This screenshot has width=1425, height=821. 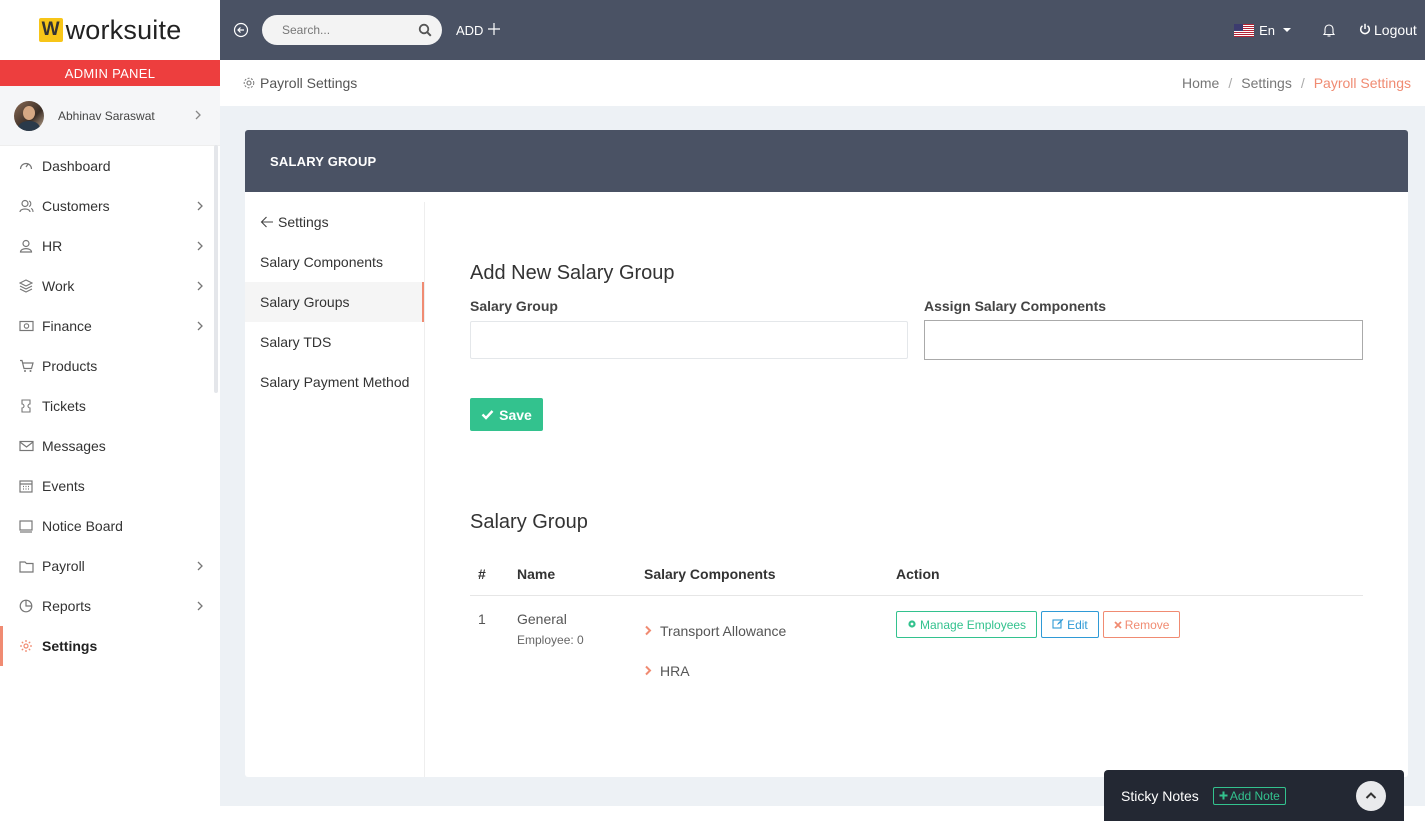 I want to click on sidebar-item-messages: Messages, so click(x=110, y=446).